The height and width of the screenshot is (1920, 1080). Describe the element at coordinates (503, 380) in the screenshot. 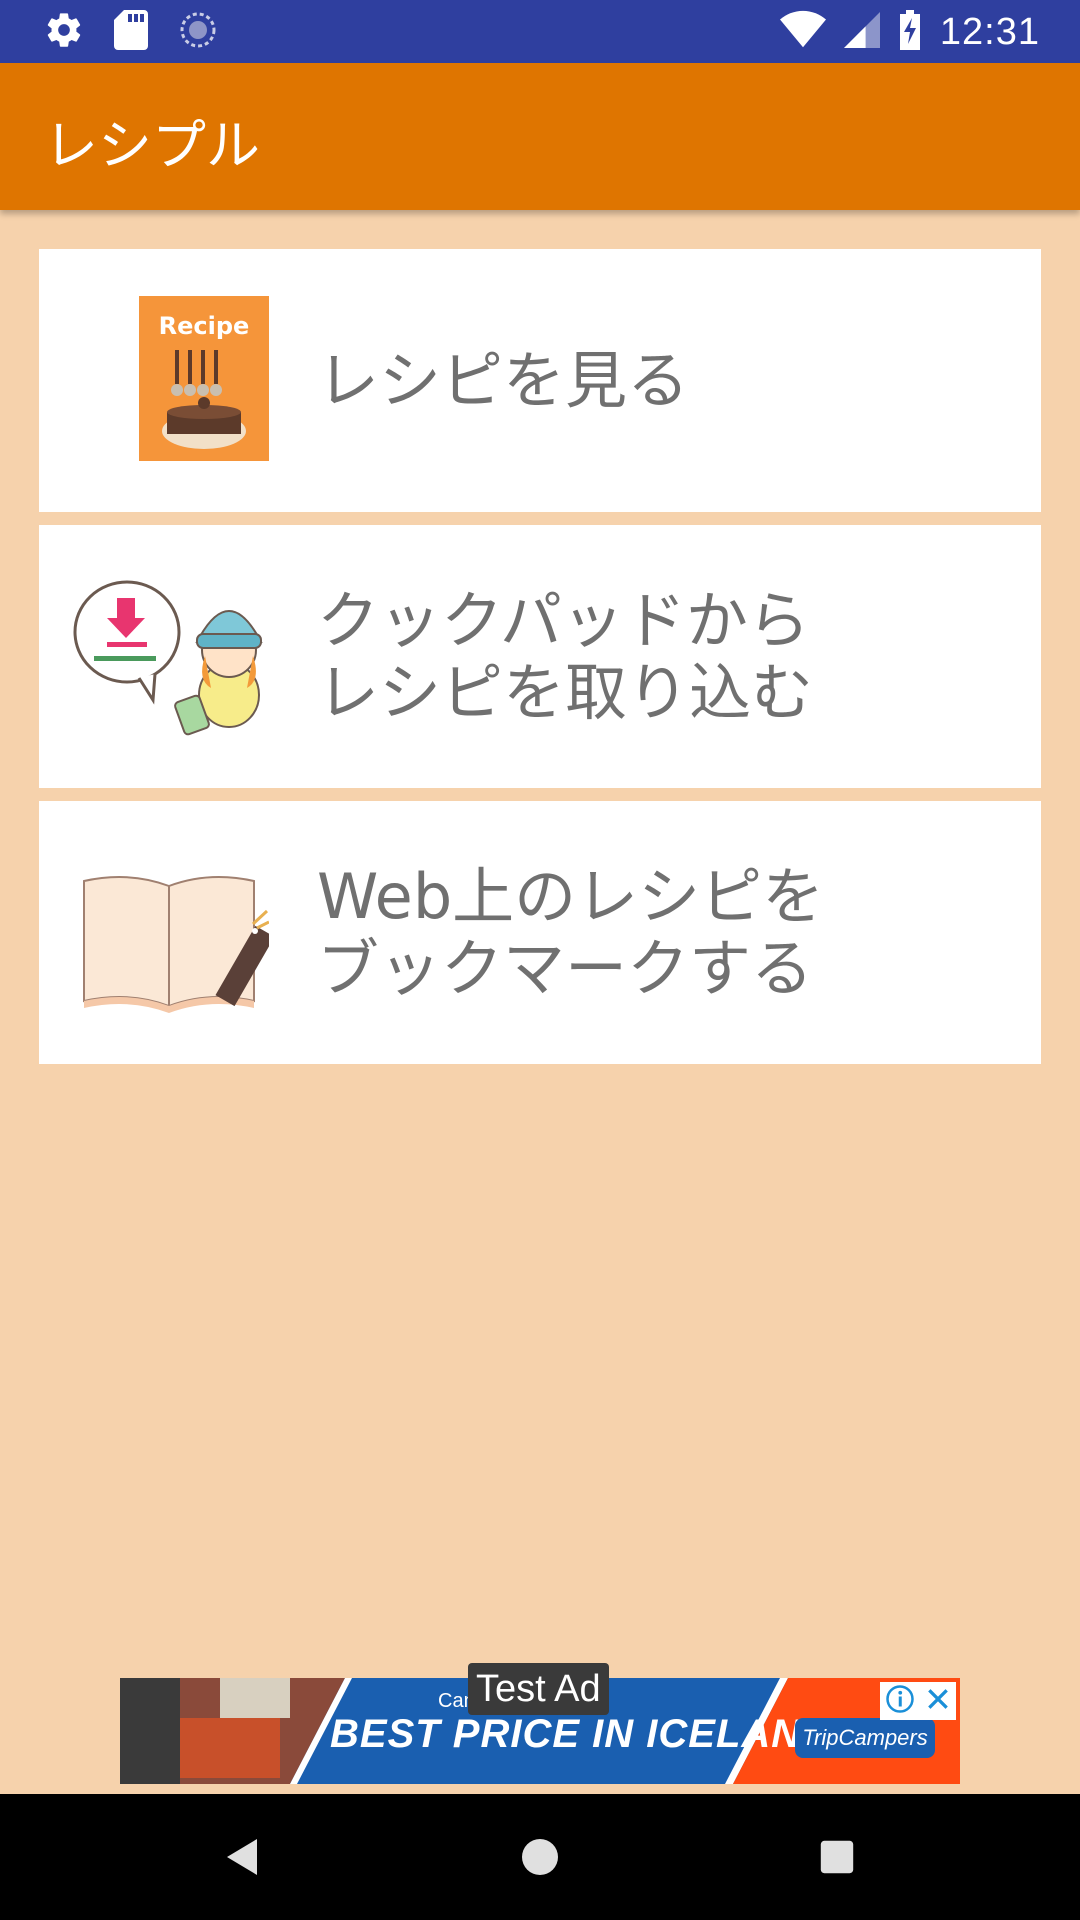

I see `menu-item-label: レシピを見る` at that location.